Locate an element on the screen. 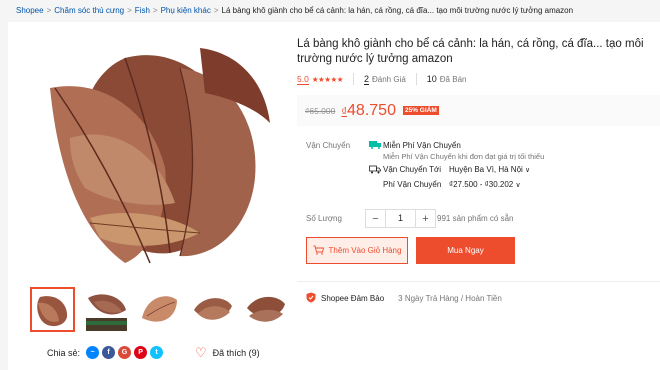 The image size is (660, 370). rating-stars-icon: ★★★★★ is located at coordinates (327, 79).